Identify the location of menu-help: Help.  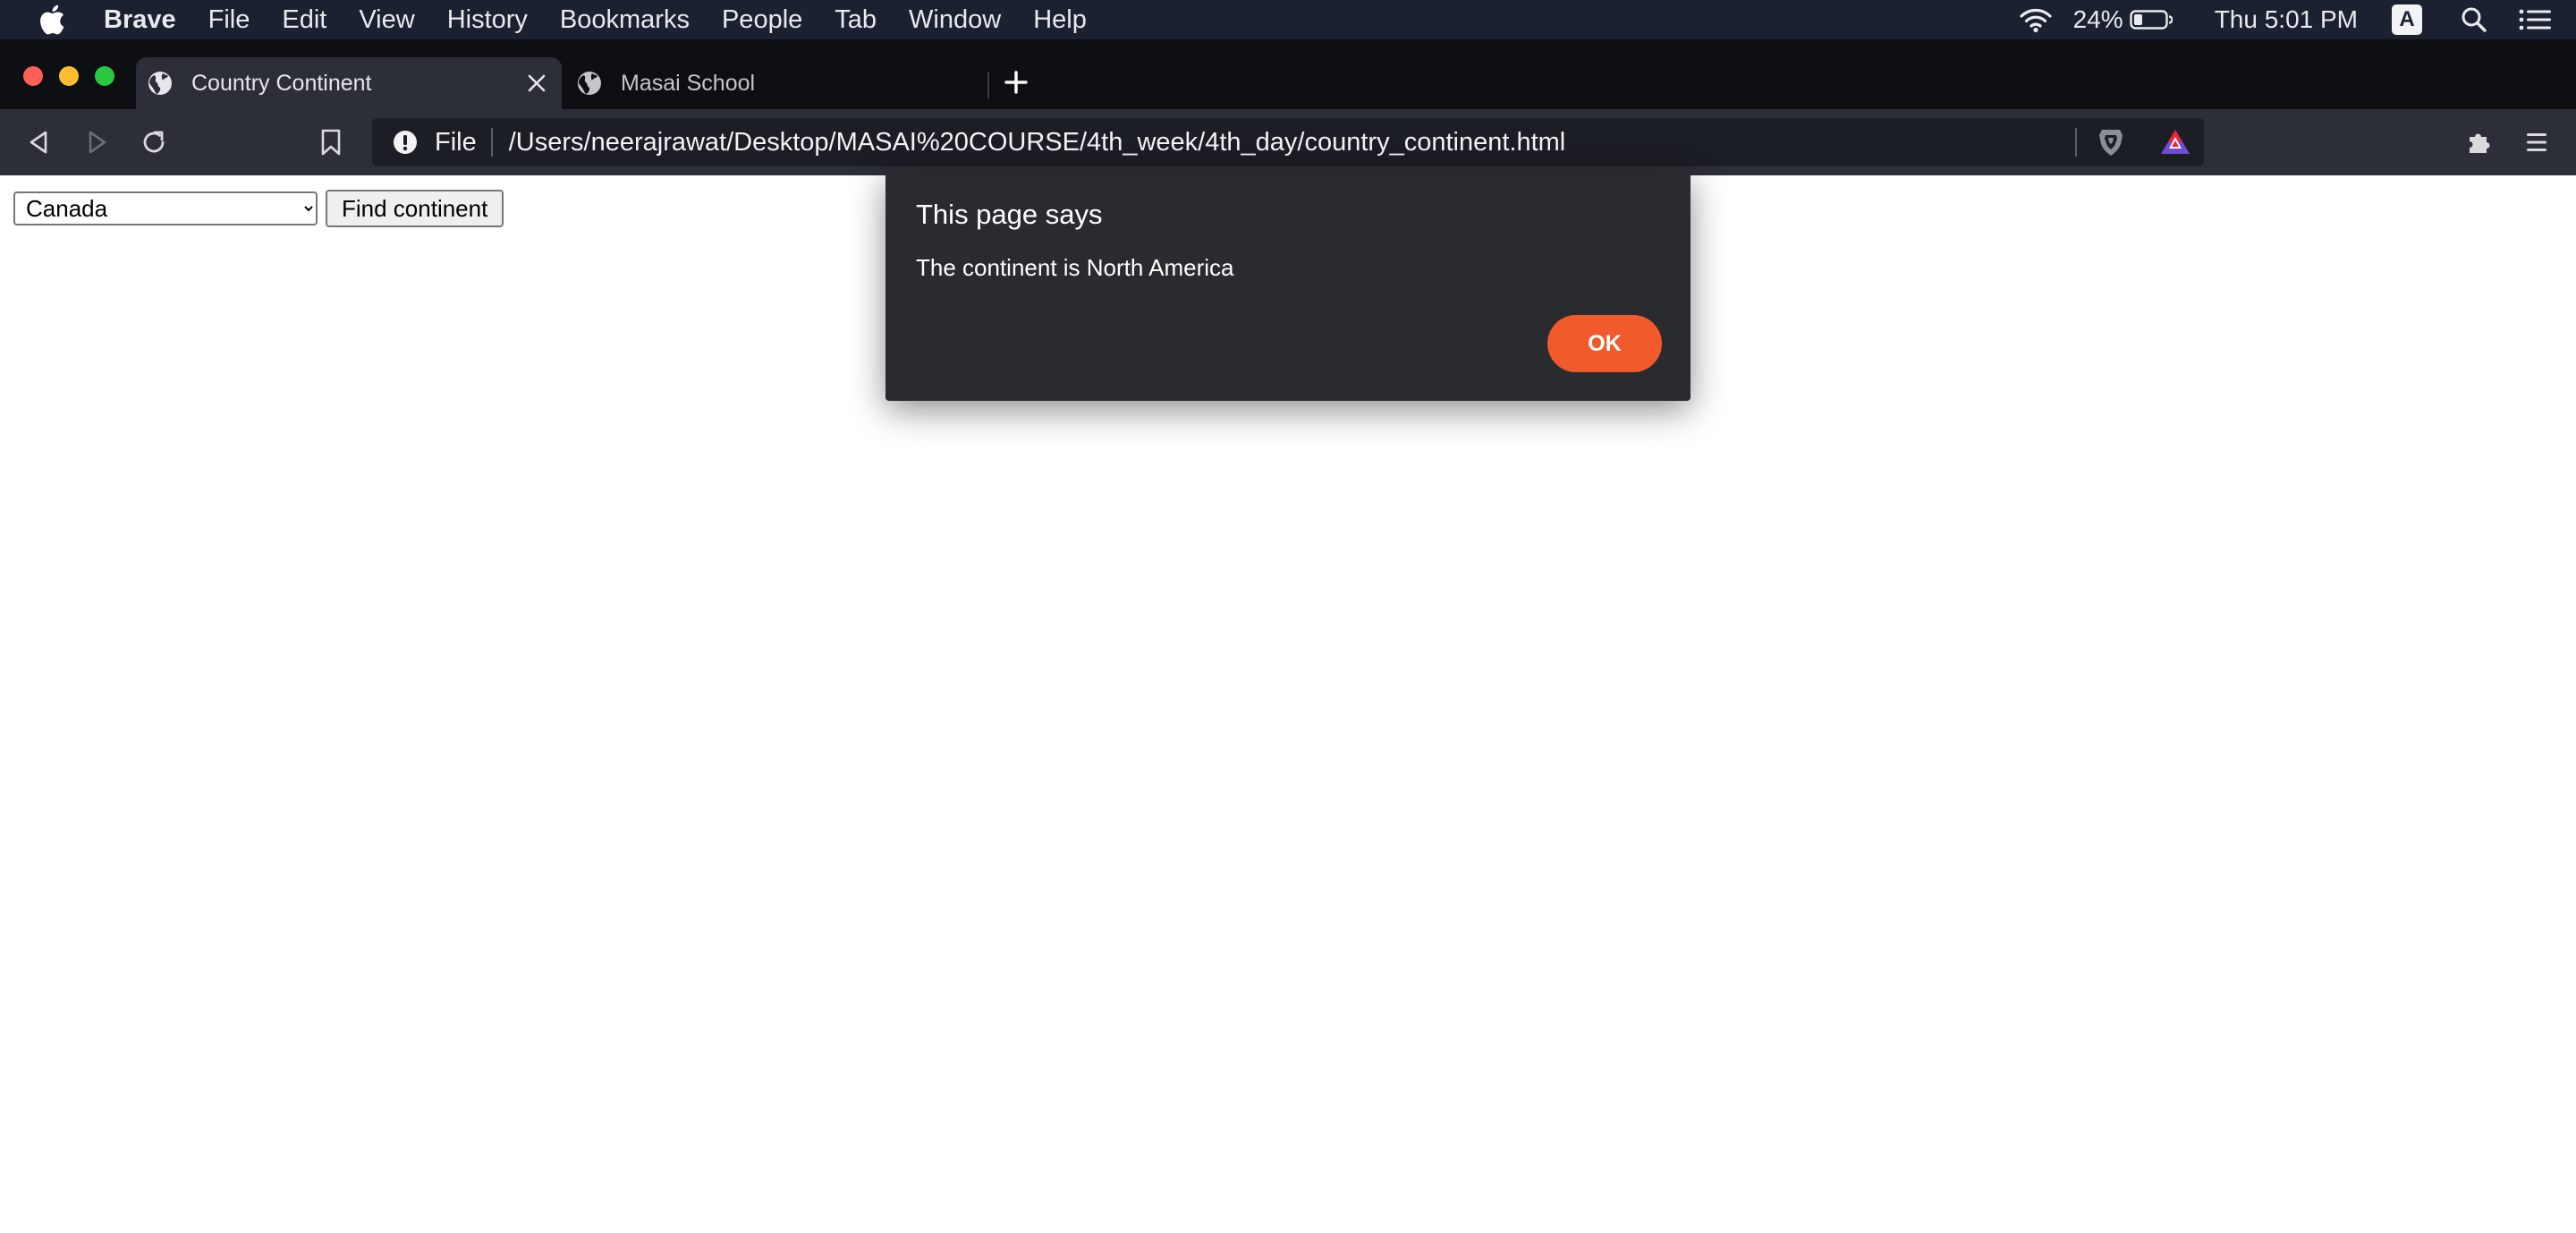
(1060, 19).